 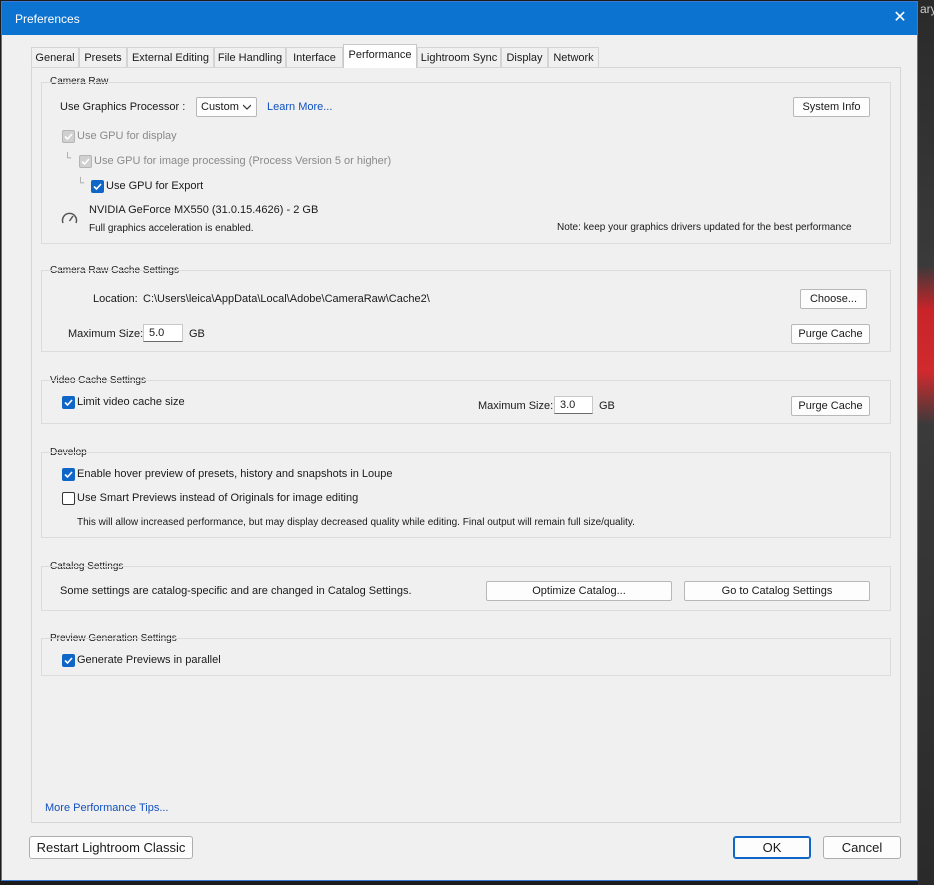 What do you see at coordinates (459, 57) in the screenshot?
I see `tab-lightroom-sync: Lightroom Sync` at bounding box center [459, 57].